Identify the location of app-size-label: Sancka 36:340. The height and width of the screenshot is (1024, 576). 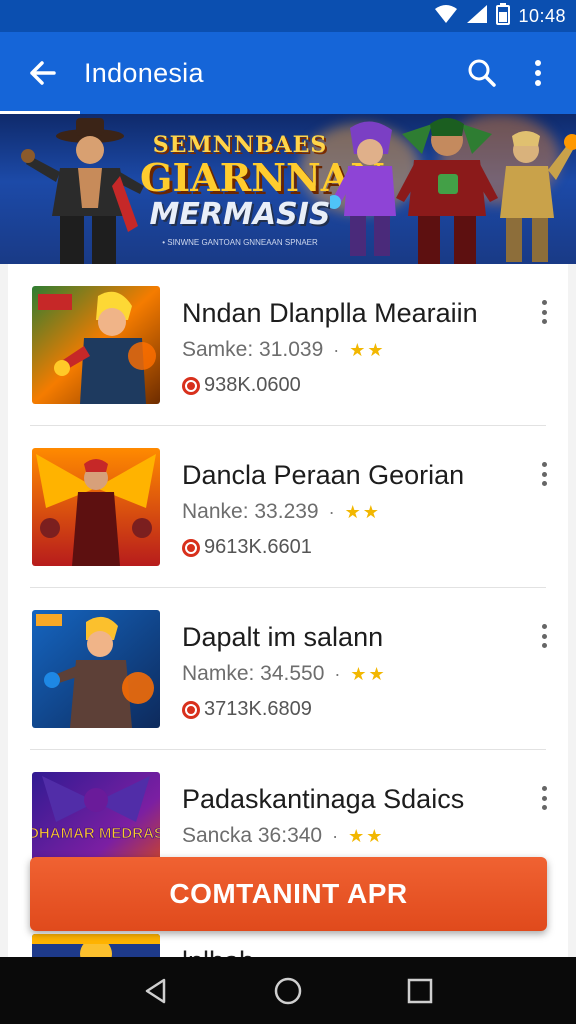
(252, 835).